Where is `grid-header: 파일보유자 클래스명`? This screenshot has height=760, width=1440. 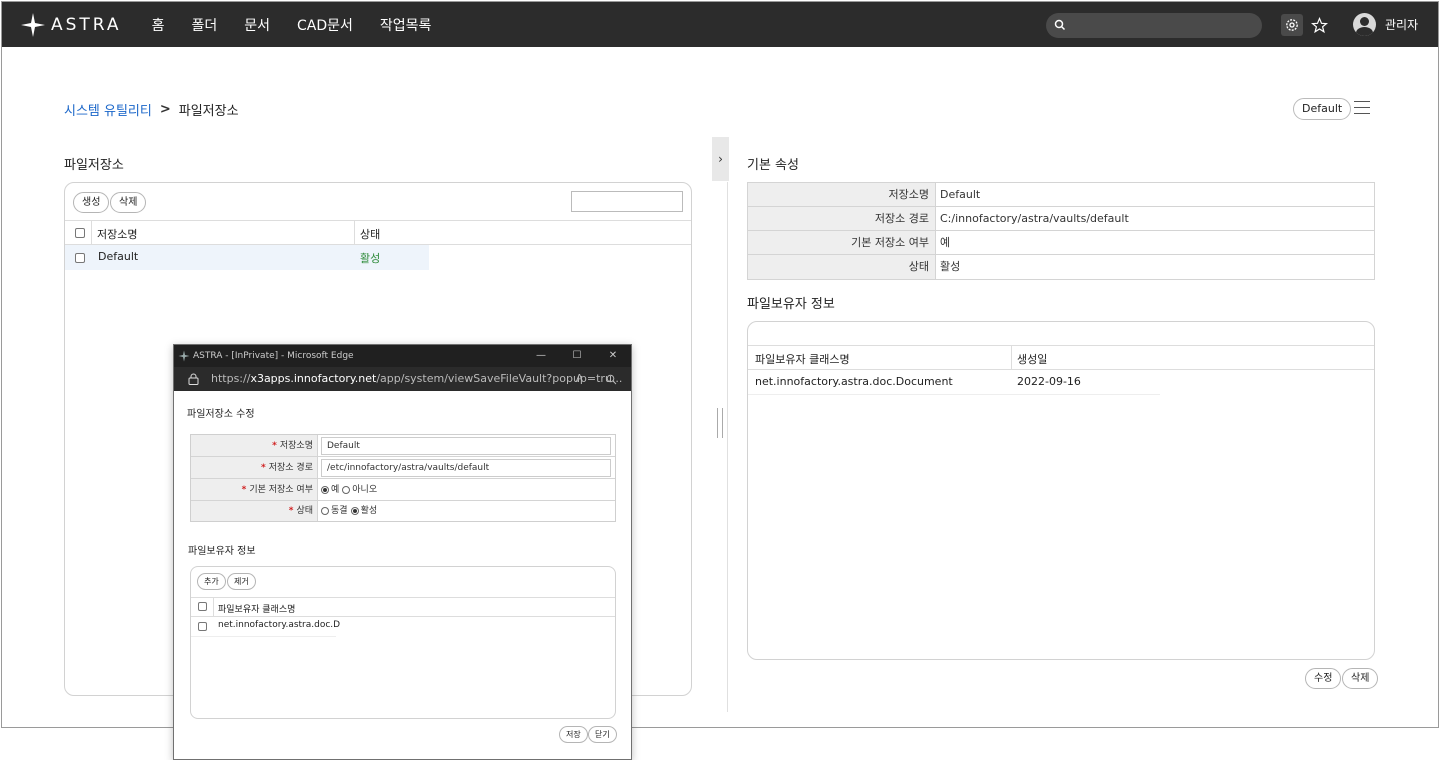 grid-header: 파일보유자 클래스명 is located at coordinates (403, 607).